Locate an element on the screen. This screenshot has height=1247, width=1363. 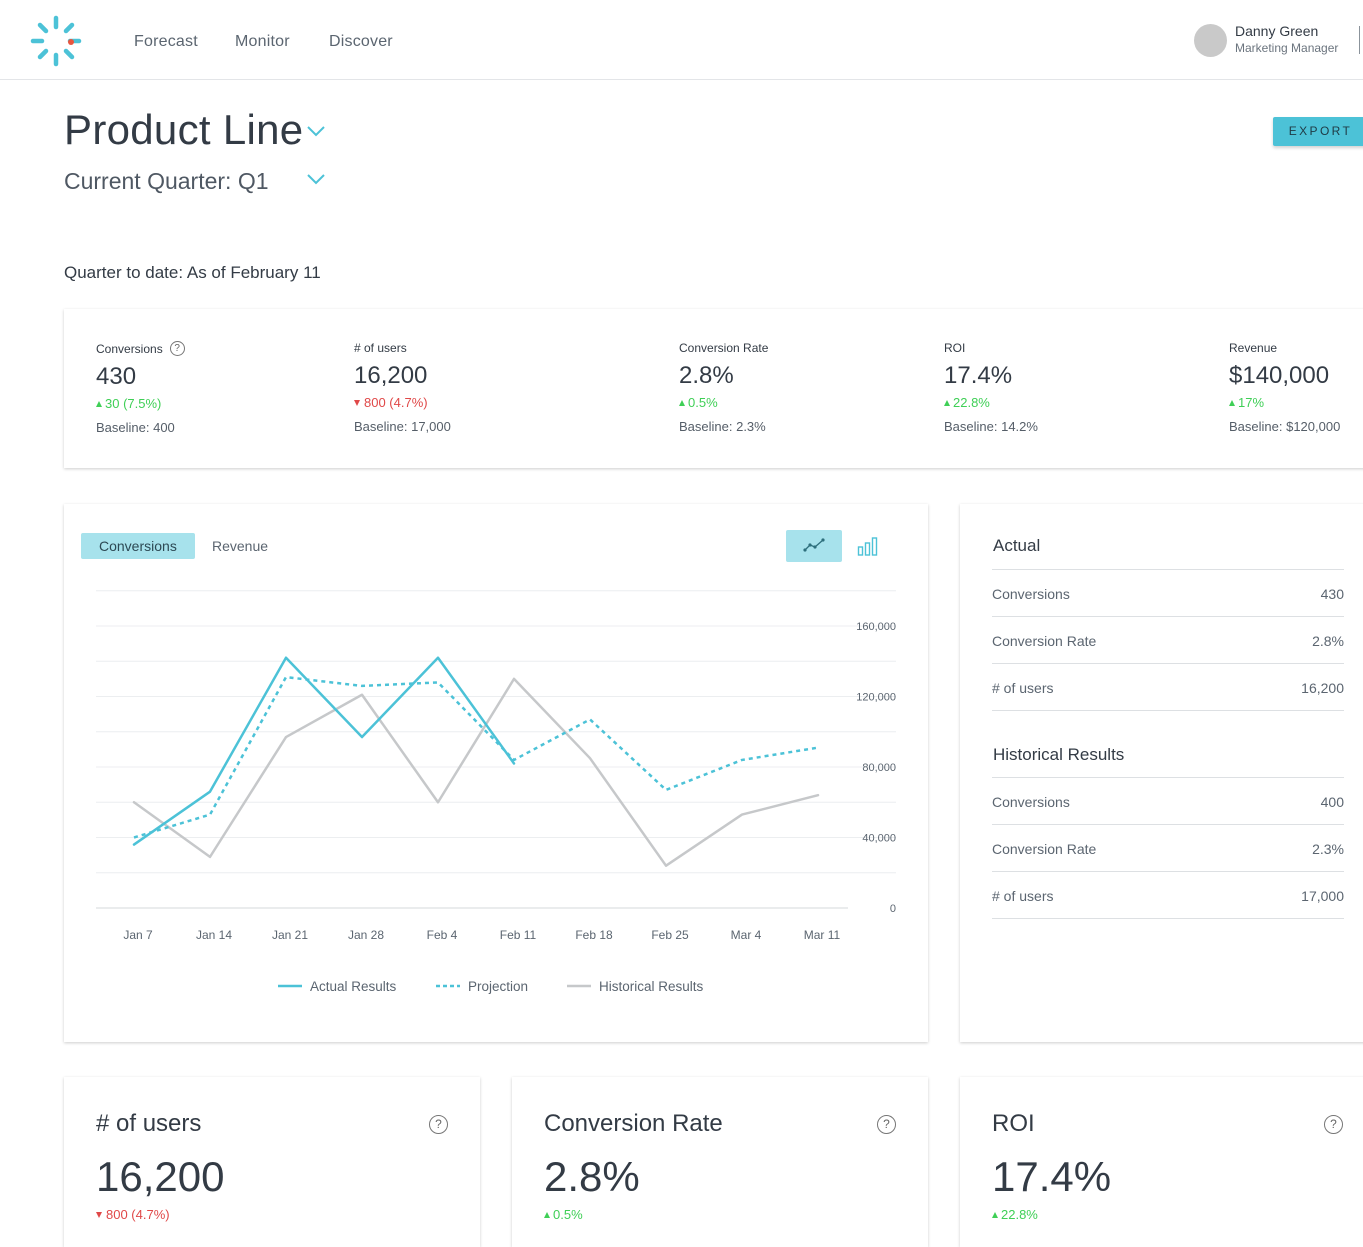
kpi-baseline: Baseline: 2.3% is located at coordinates (722, 426).